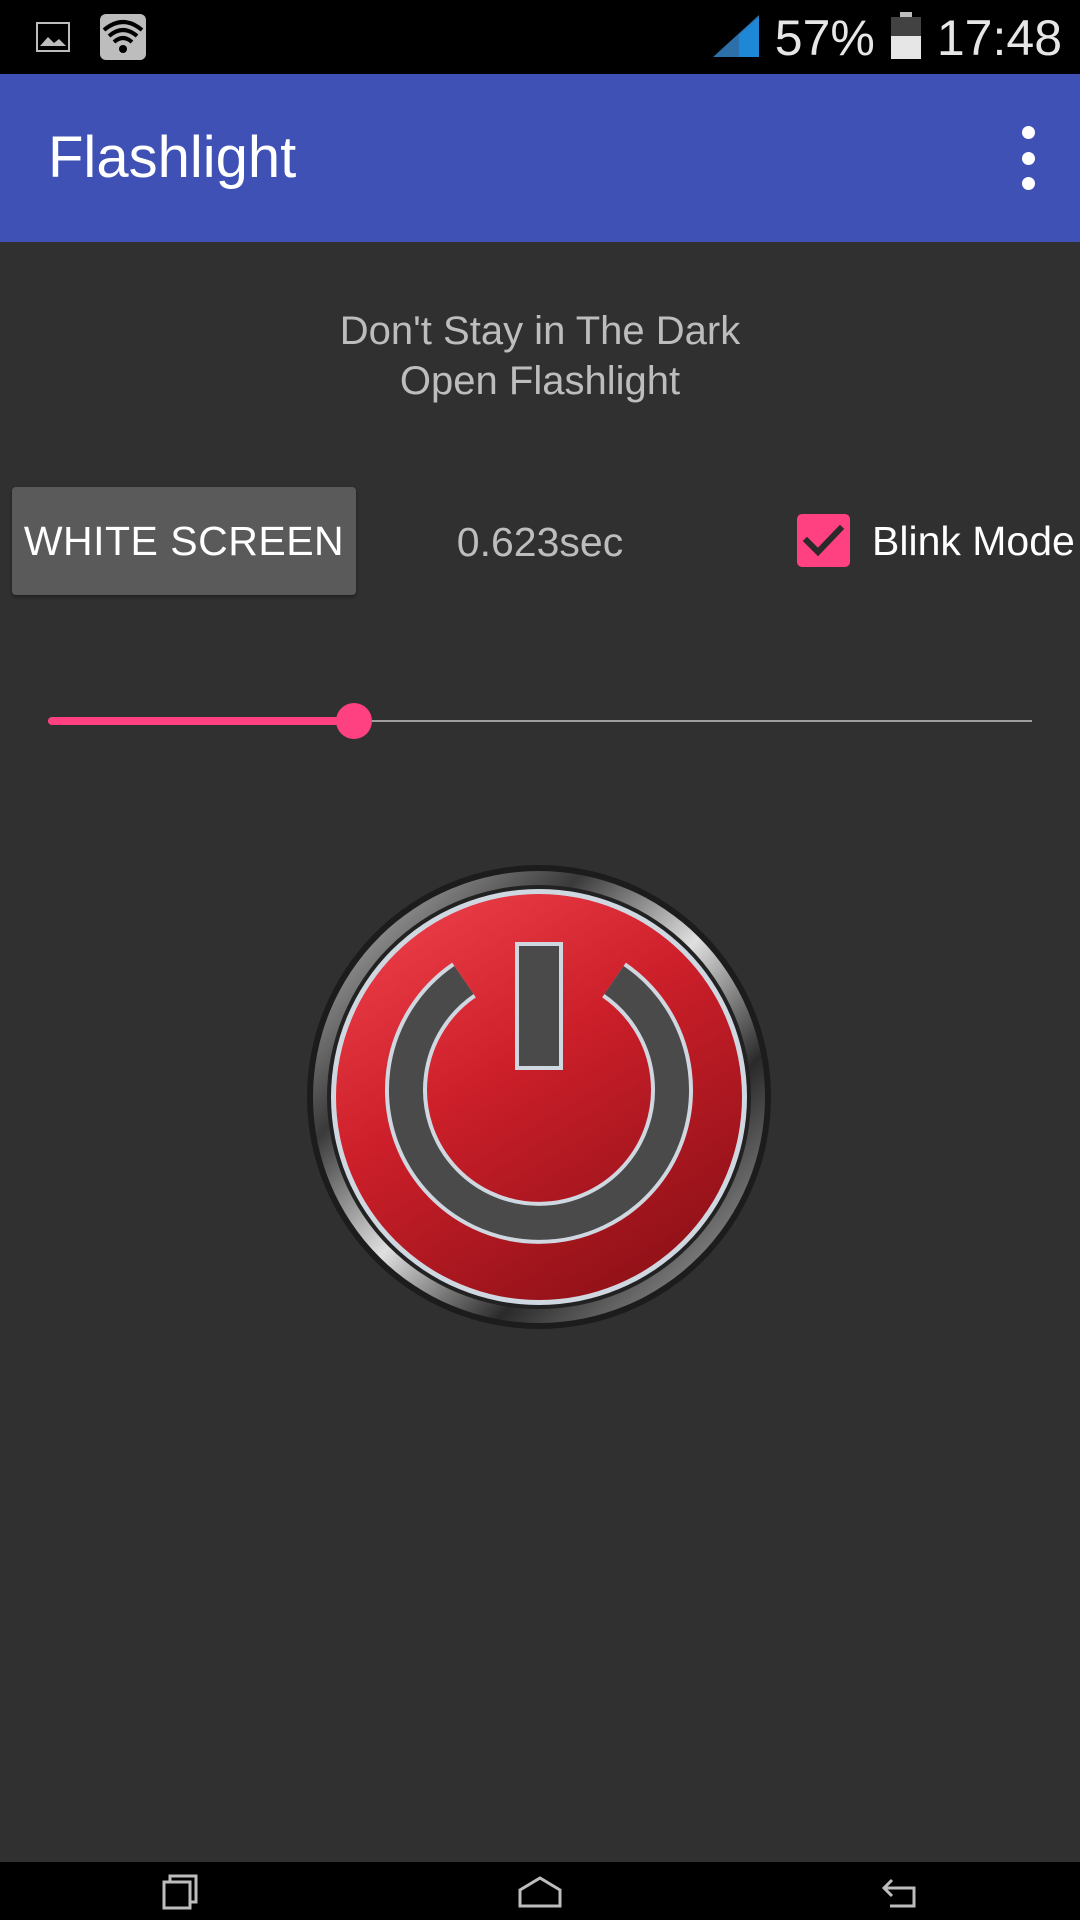 The image size is (1080, 1920). What do you see at coordinates (540, 720) in the screenshot?
I see `blink-speed-slider` at bounding box center [540, 720].